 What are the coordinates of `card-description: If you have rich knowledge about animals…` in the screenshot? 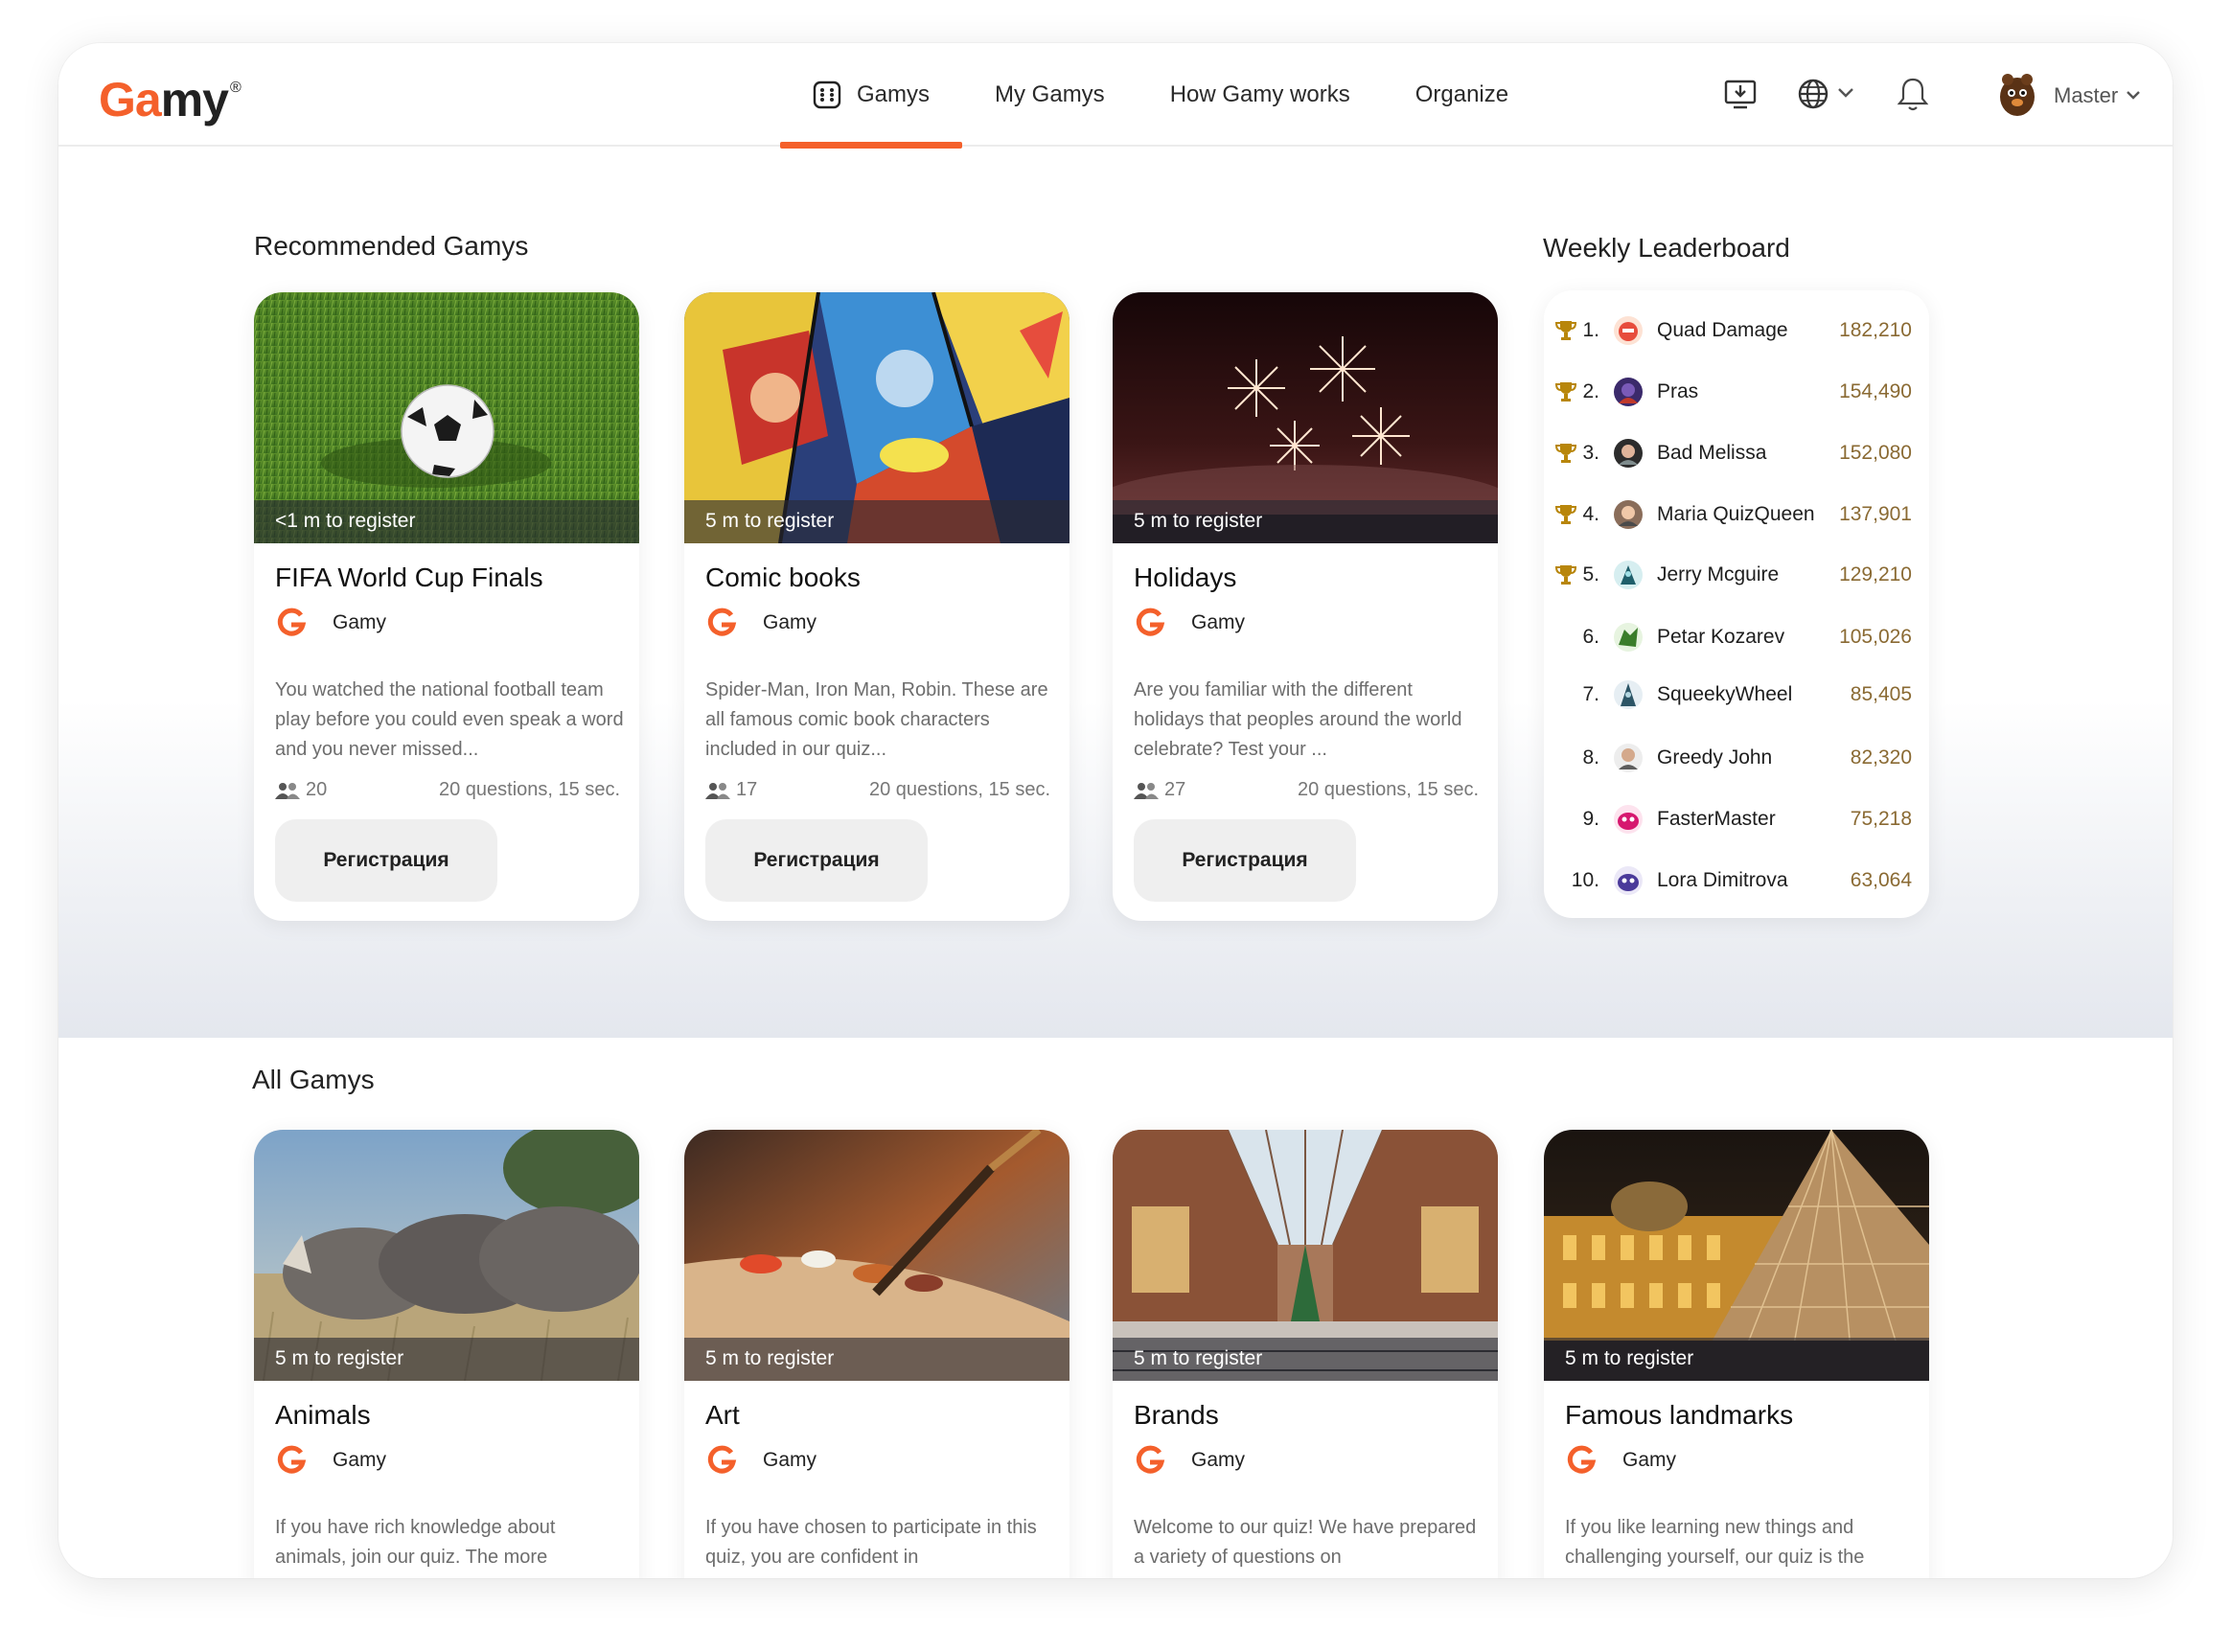 It's located at (415, 1542).